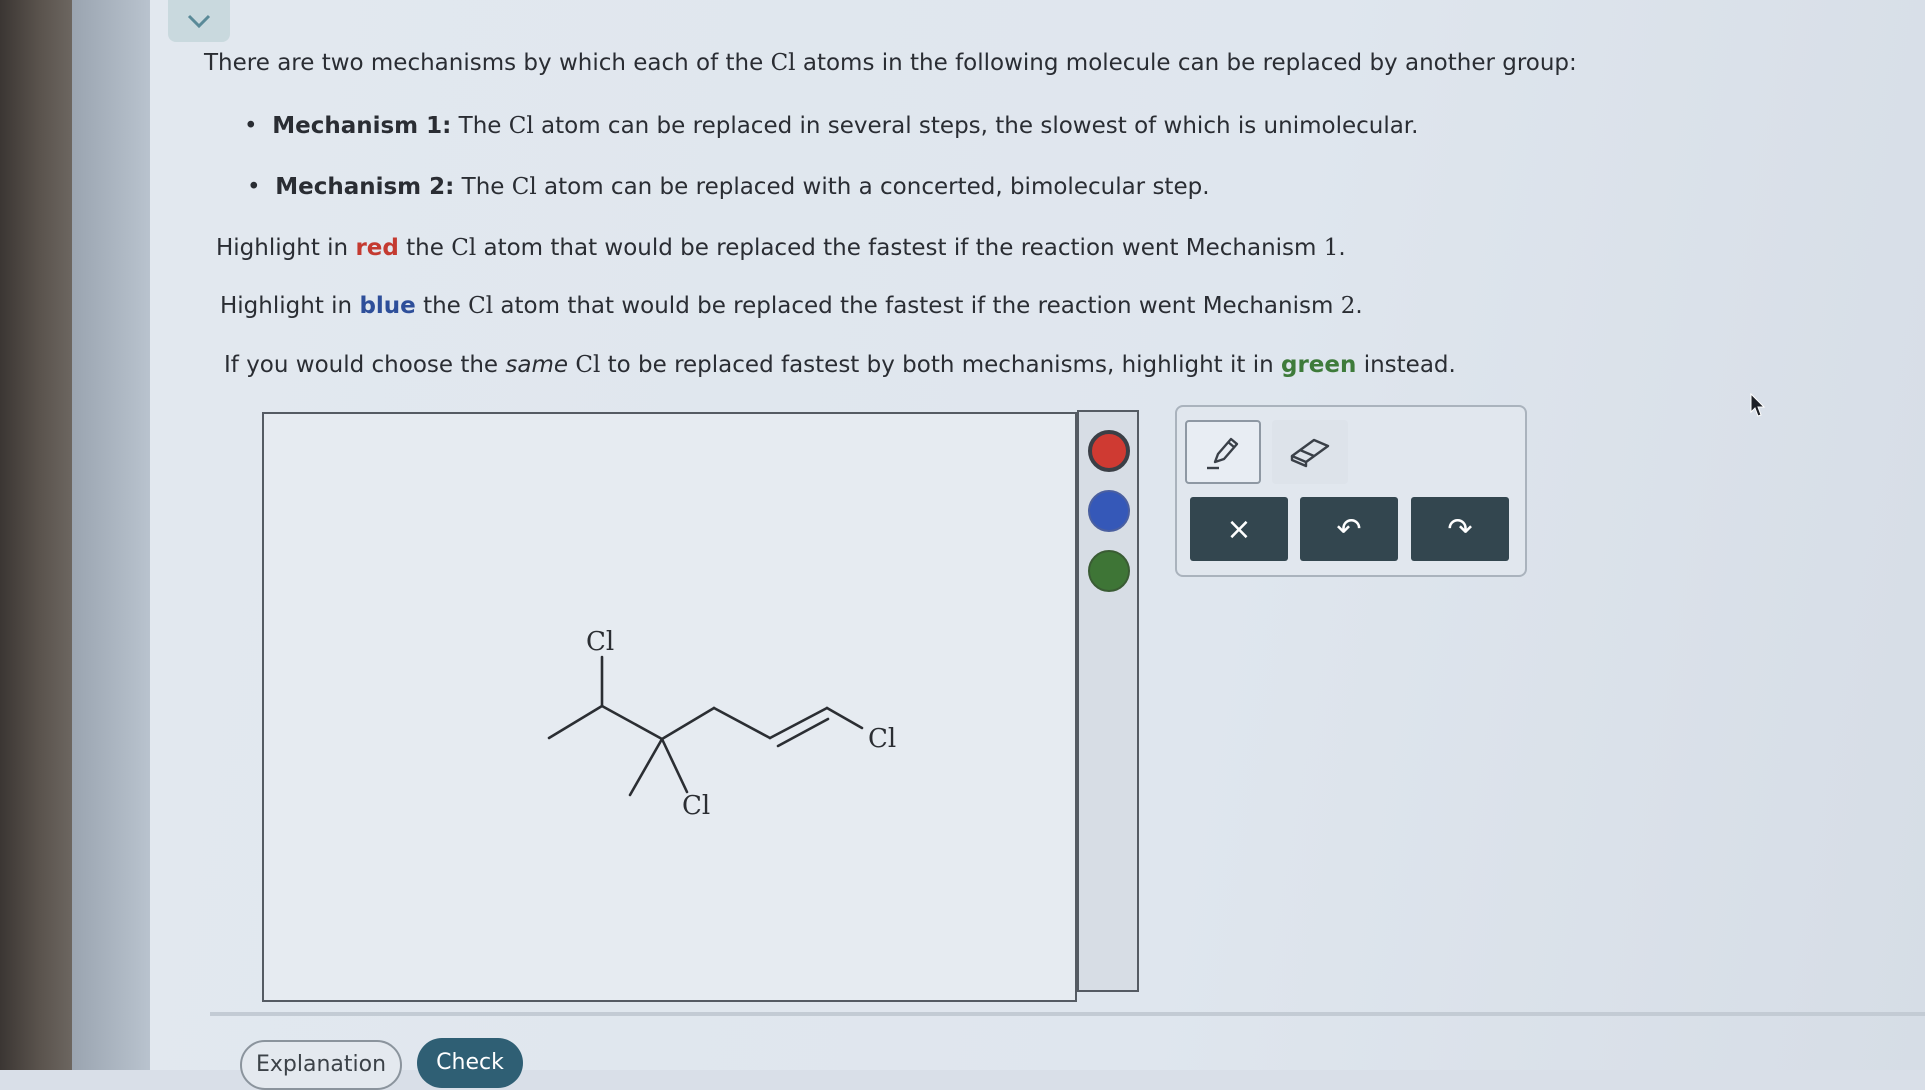 This screenshot has width=1925, height=1090. What do you see at coordinates (365, 365) in the screenshot?
I see `instruction-green-pre: If you would choose the` at bounding box center [365, 365].